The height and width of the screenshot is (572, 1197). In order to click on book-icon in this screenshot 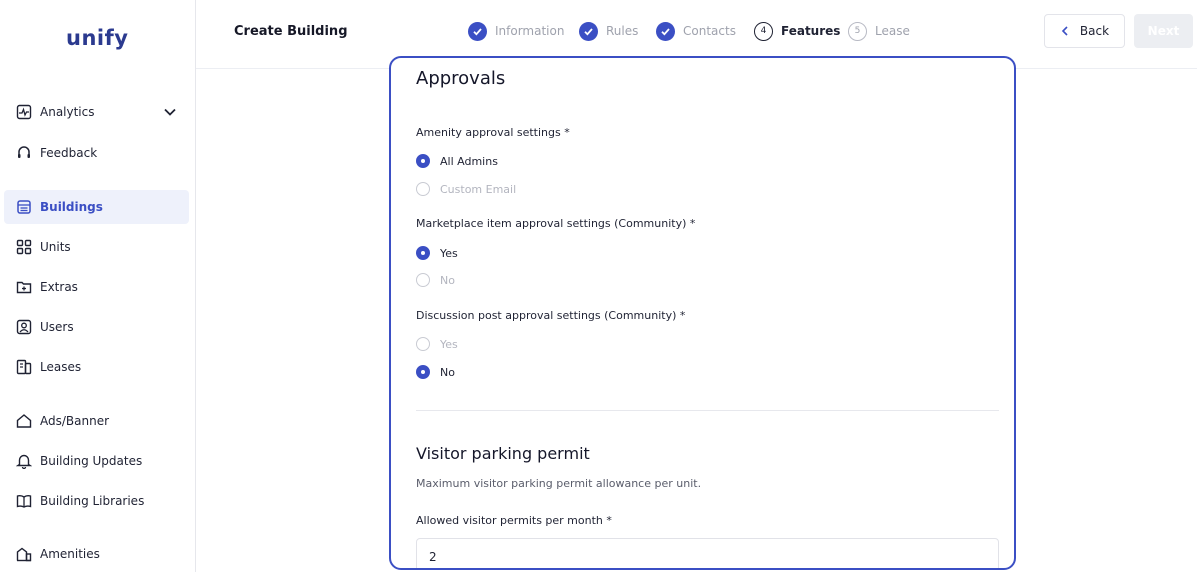, I will do `click(24, 501)`.